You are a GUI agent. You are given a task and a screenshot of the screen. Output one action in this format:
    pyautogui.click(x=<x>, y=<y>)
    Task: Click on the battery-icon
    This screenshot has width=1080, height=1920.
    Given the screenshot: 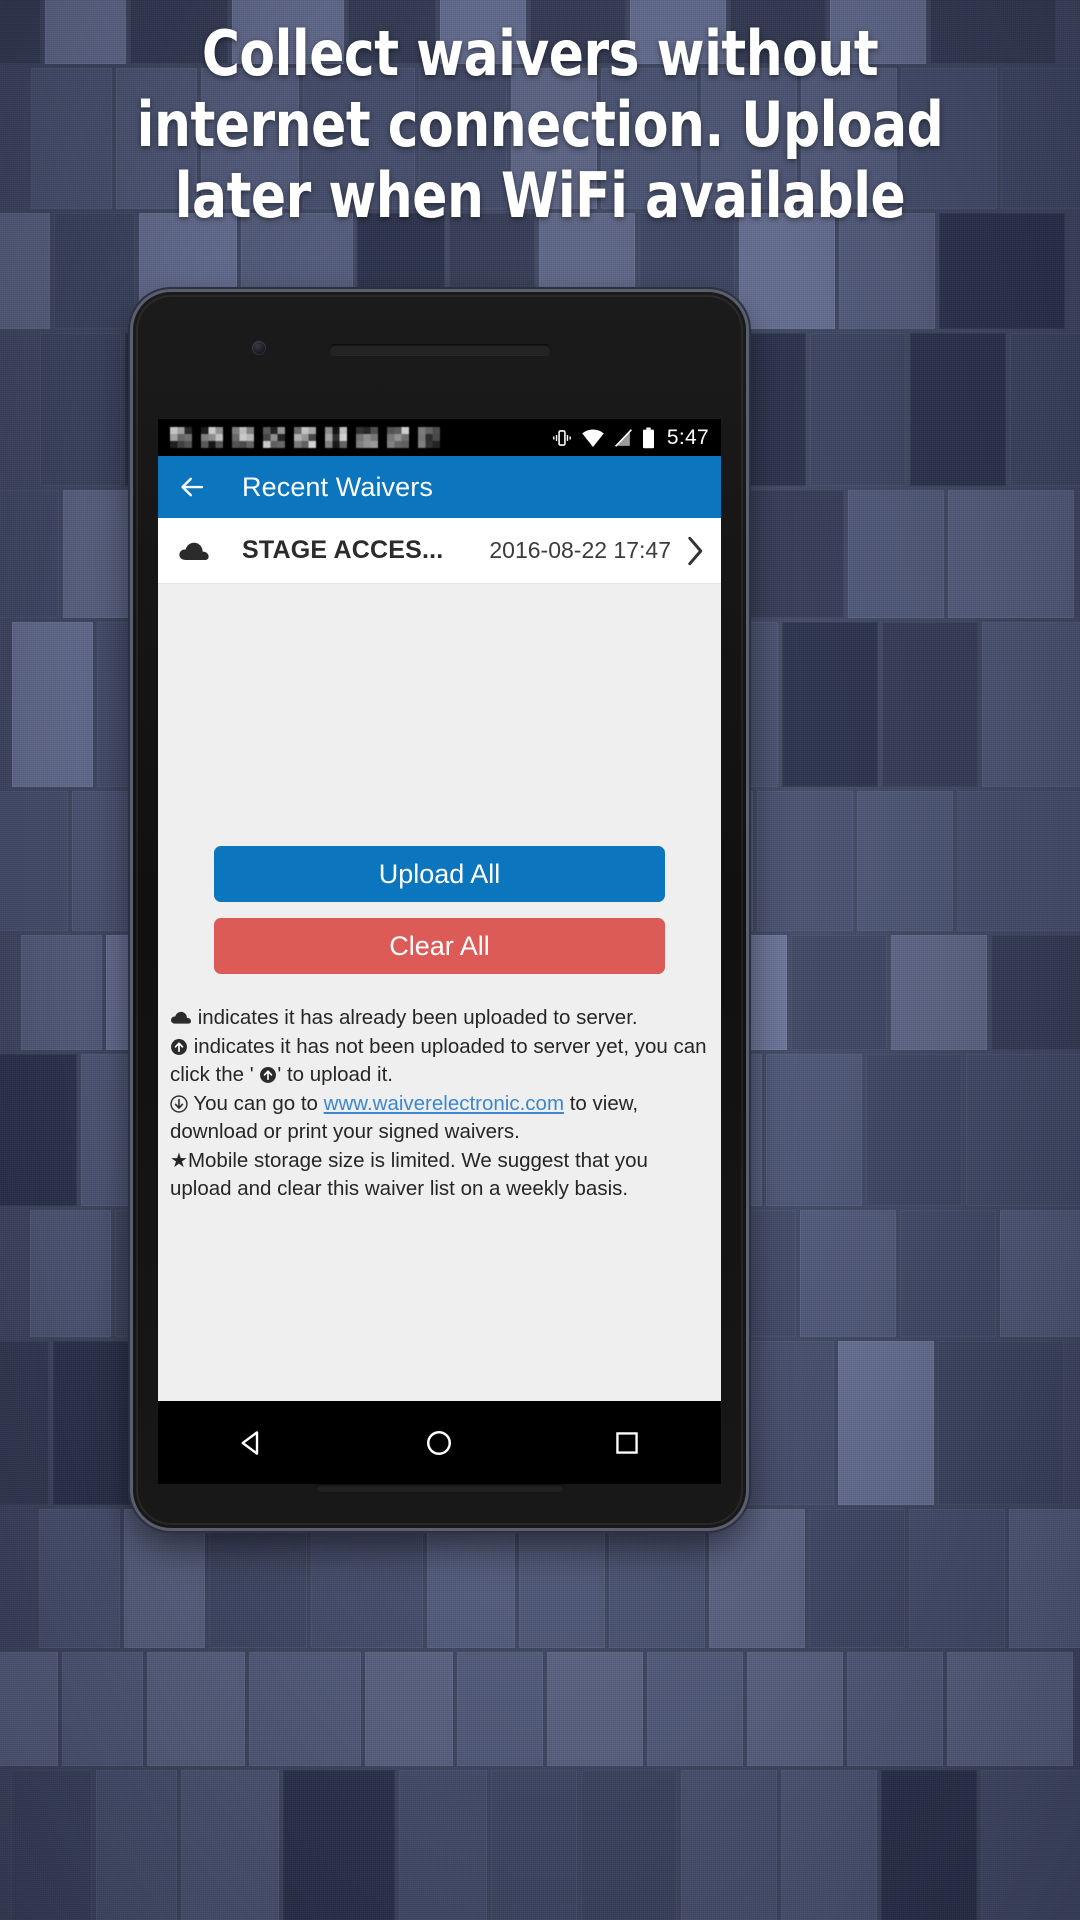 What is the action you would take?
    pyautogui.click(x=648, y=437)
    